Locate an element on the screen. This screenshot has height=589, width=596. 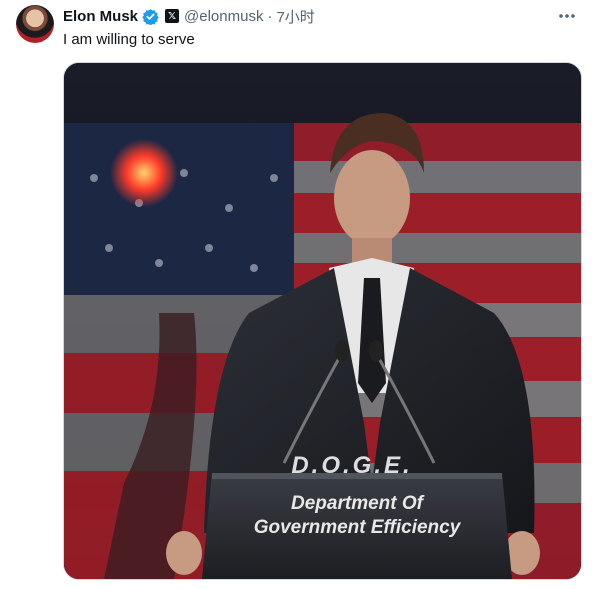
podium-doge-text: D.O.G.E. is located at coordinates (352, 465).